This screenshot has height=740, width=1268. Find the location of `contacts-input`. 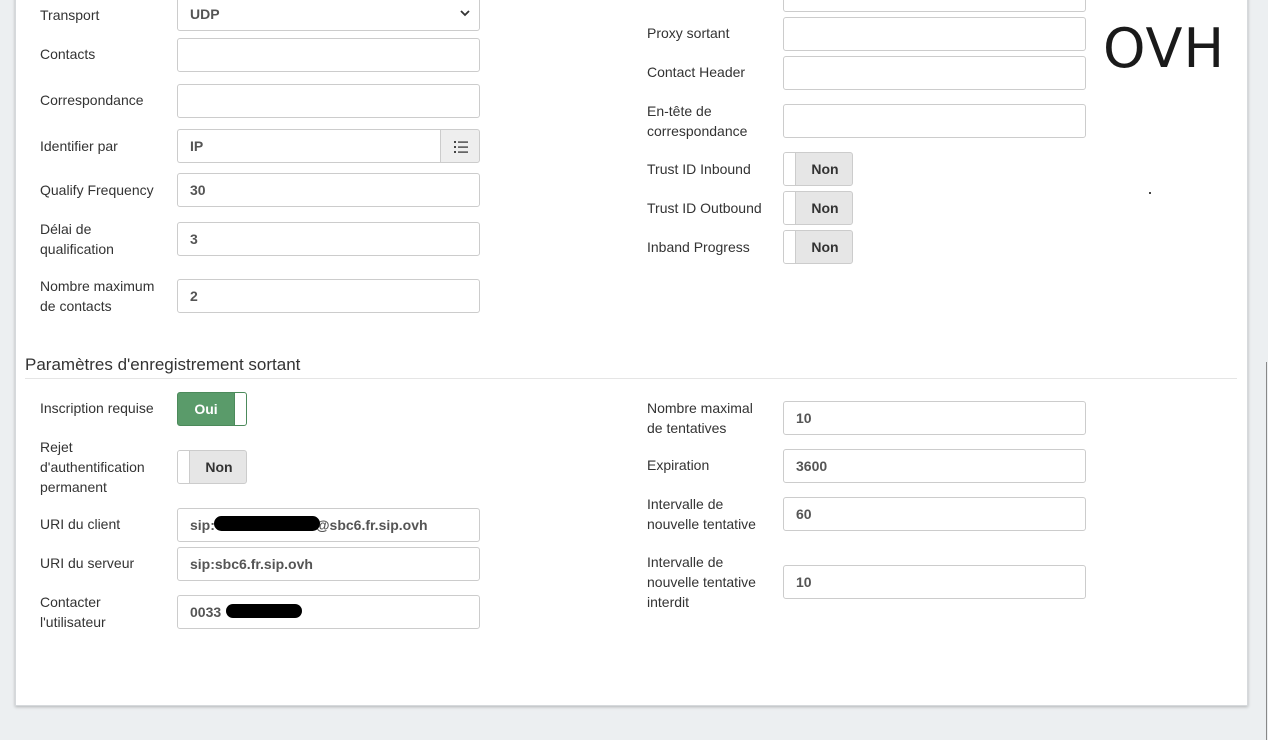

contacts-input is located at coordinates (328, 55).